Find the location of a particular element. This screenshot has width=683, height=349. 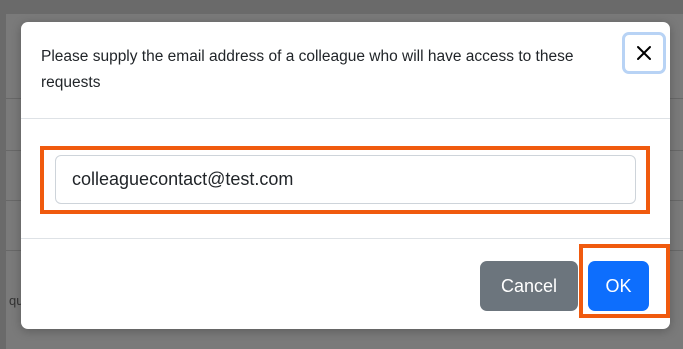

colleague-email-input is located at coordinates (345, 179).